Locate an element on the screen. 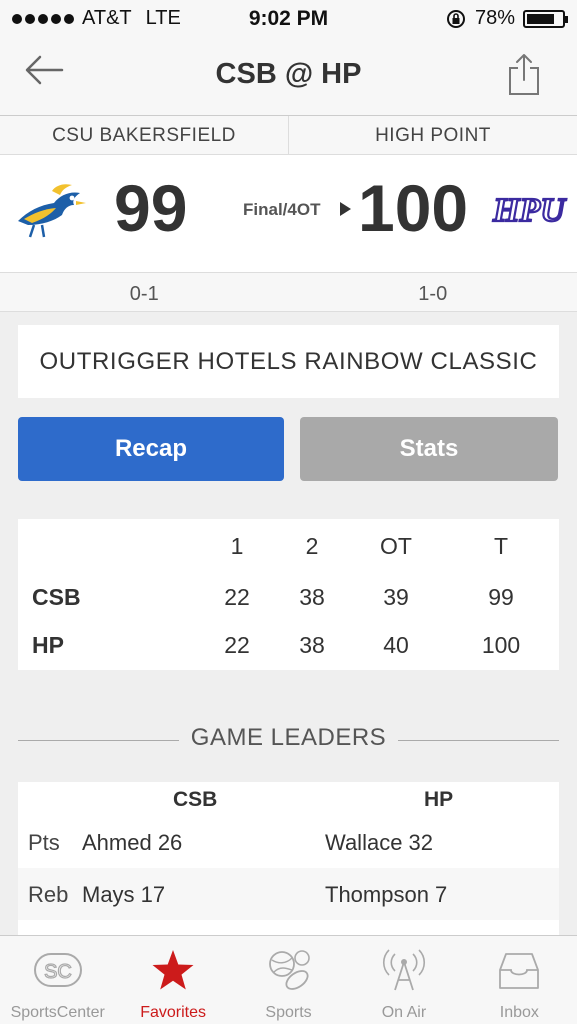 The width and height of the screenshot is (577, 1024). recap-button: Recap is located at coordinates (151, 449).